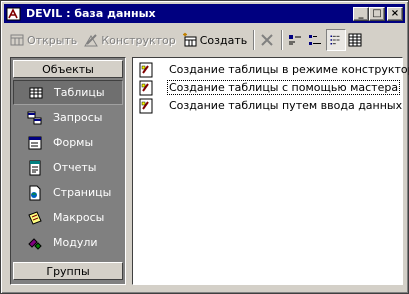 This screenshot has width=409, height=294. Describe the element at coordinates (78, 117) in the screenshot. I see `sidebar-item-label: Запросы` at that location.